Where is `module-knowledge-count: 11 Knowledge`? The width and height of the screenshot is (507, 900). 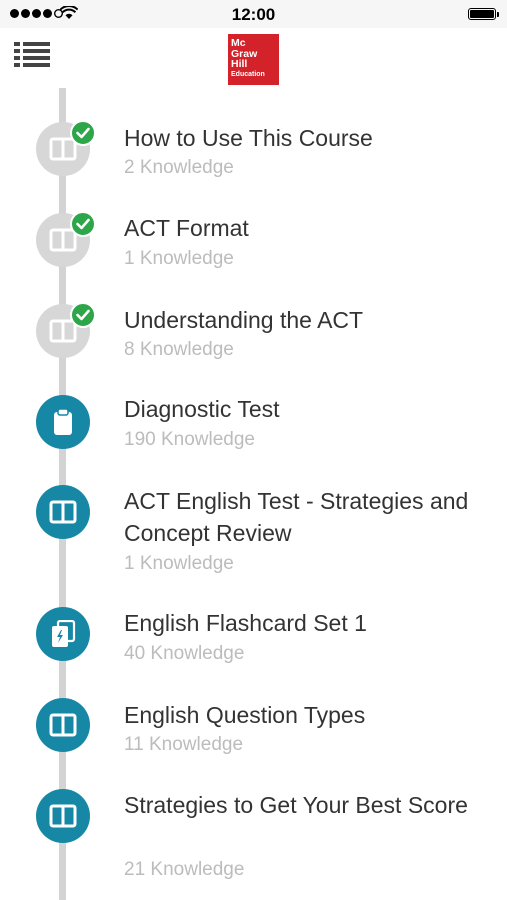 module-knowledge-count: 11 Knowledge is located at coordinates (184, 744).